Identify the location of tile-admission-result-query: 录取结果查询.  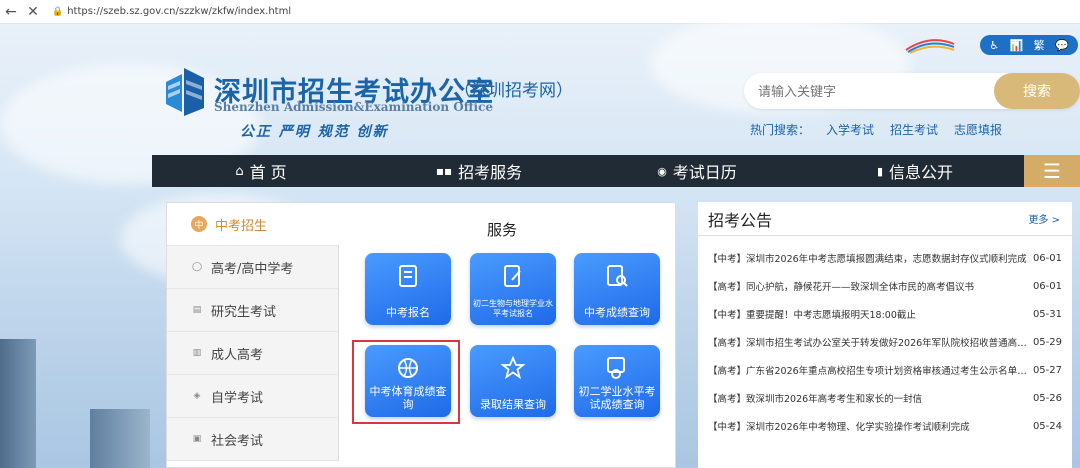
(513, 381).